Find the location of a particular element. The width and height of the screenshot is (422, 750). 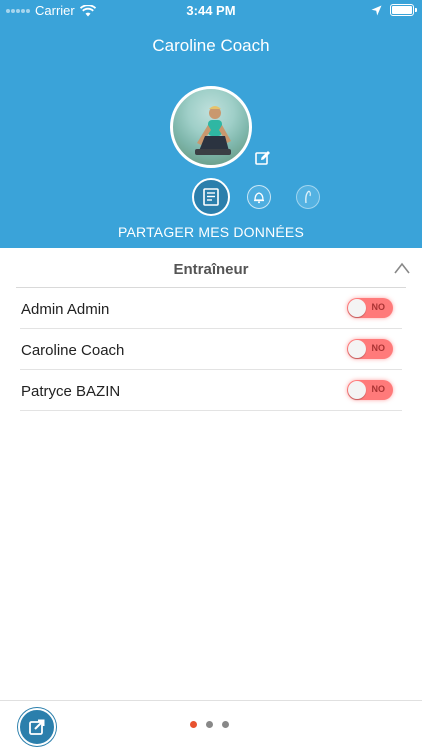

status-bar: Carrier 3:44 PM is located at coordinates (211, 11).